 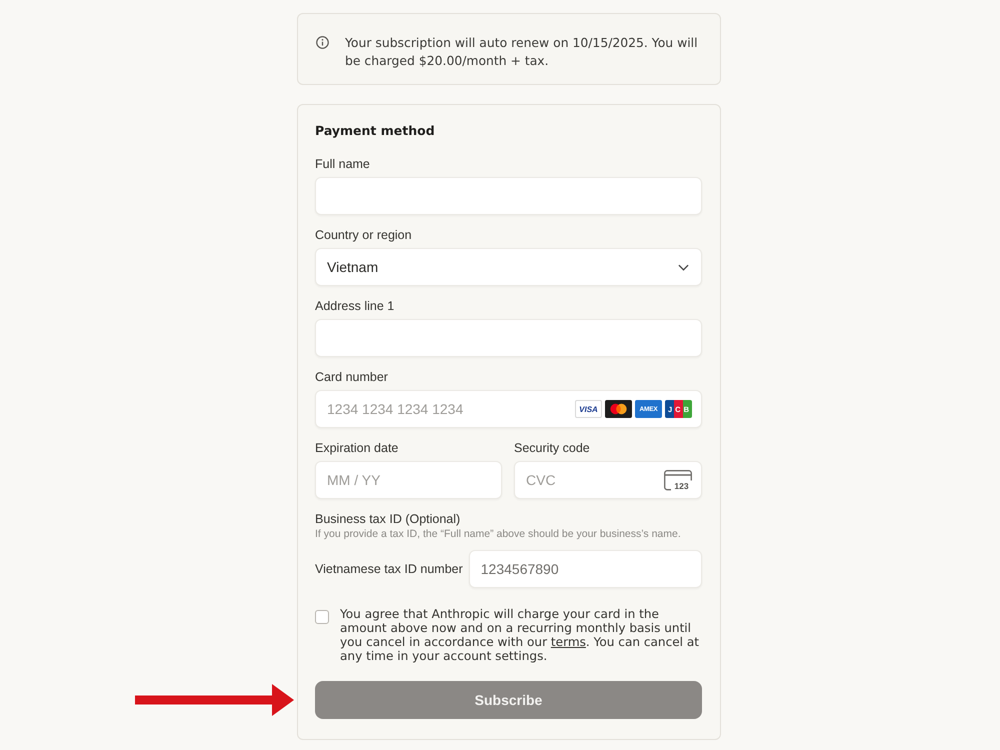 What do you see at coordinates (375, 131) in the screenshot?
I see `section-title: Payment method` at bounding box center [375, 131].